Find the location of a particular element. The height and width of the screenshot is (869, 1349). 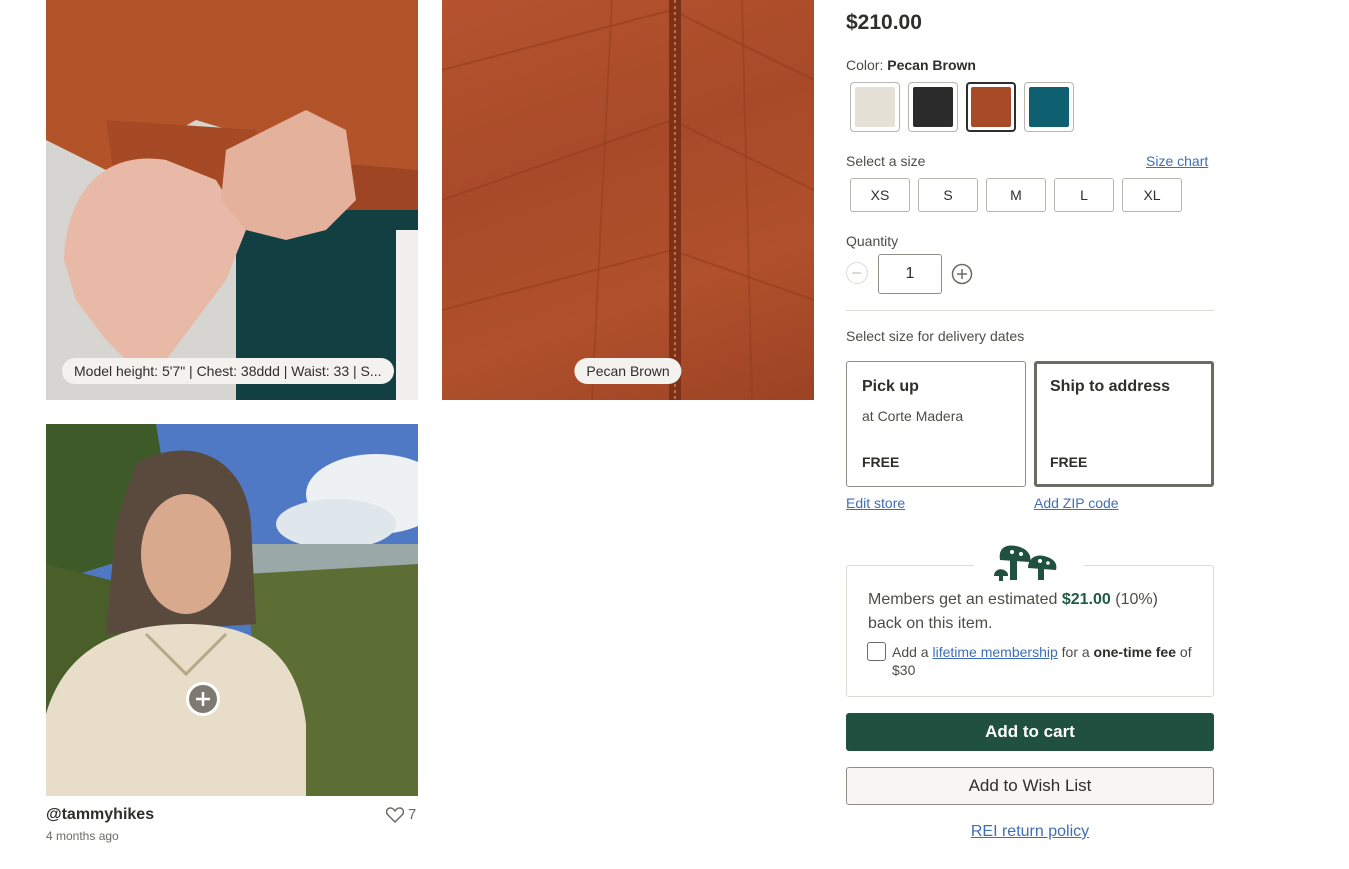

pickup-store: at Corte Madera is located at coordinates (913, 416).